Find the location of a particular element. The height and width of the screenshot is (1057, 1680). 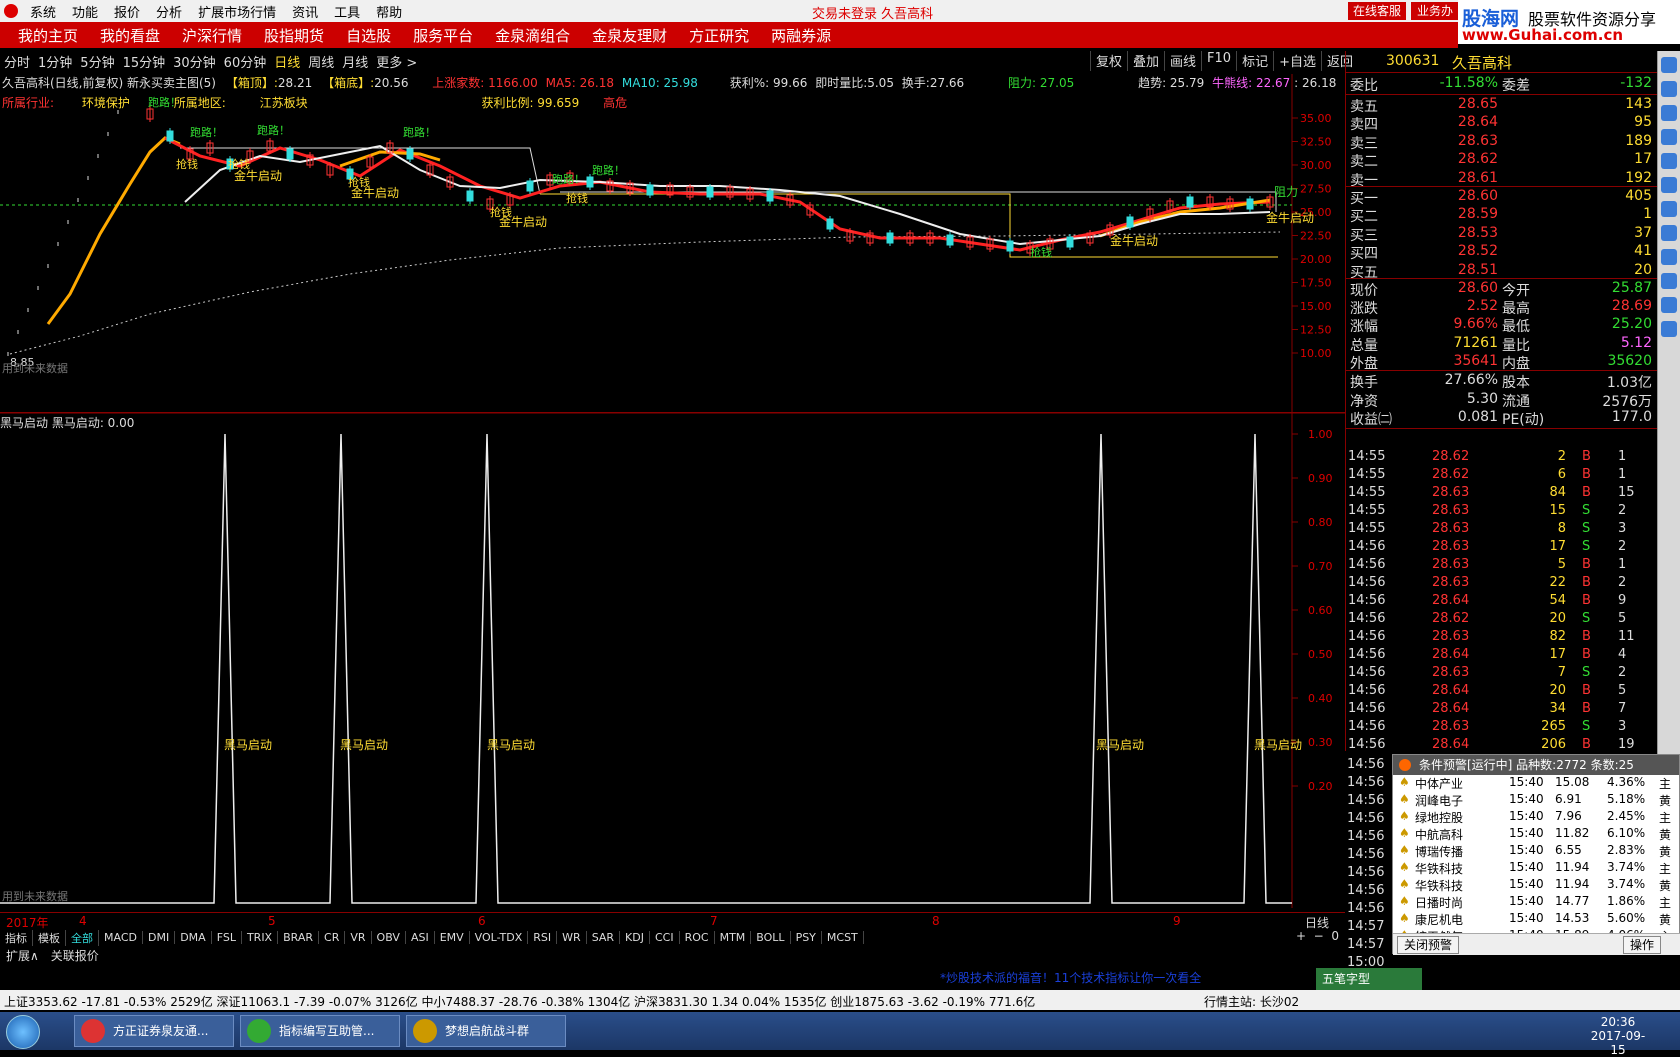

nav-hushen: 沪深行情 is located at coordinates (212, 35).